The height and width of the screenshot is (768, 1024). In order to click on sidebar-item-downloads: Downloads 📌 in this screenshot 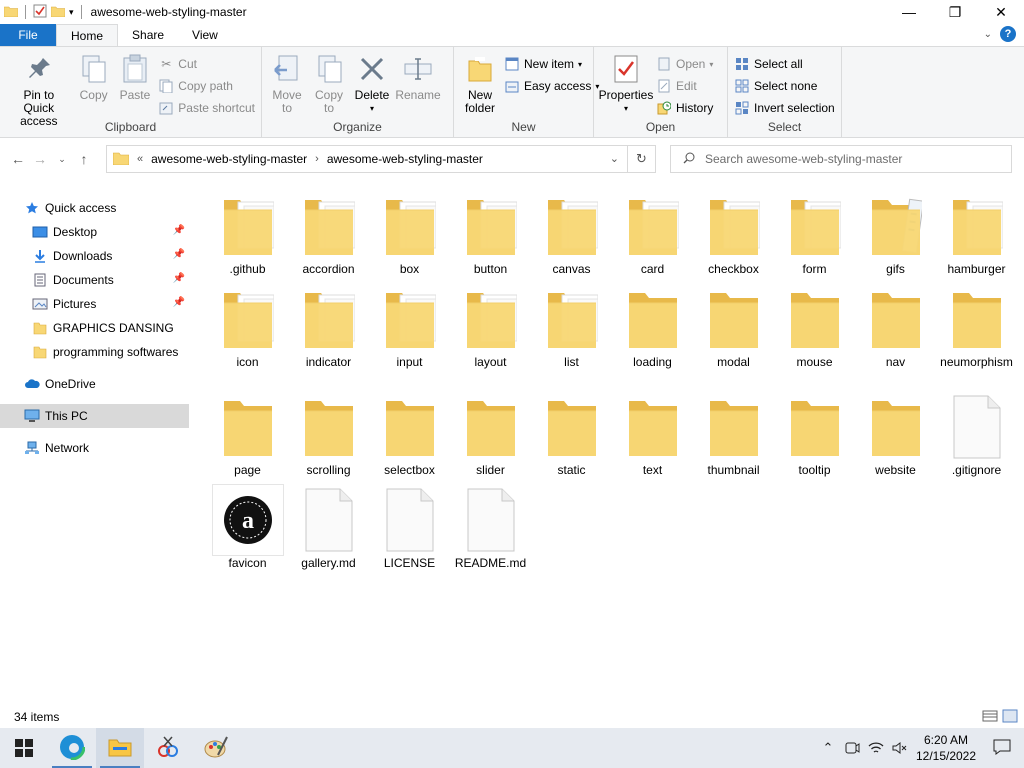, I will do `click(94, 256)`.